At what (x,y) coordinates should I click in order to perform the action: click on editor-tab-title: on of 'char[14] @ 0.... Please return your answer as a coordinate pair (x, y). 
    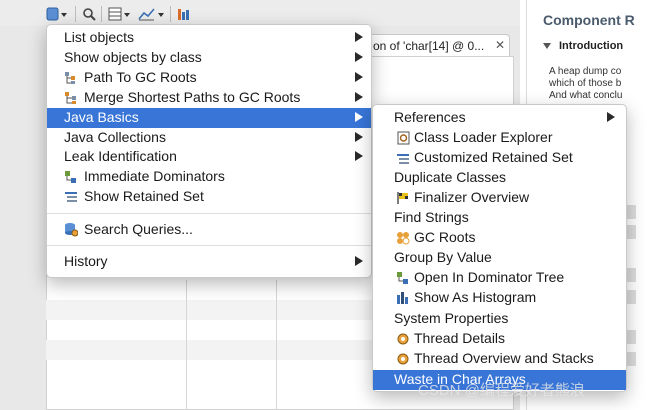
    Looking at the image, I should click on (429, 46).